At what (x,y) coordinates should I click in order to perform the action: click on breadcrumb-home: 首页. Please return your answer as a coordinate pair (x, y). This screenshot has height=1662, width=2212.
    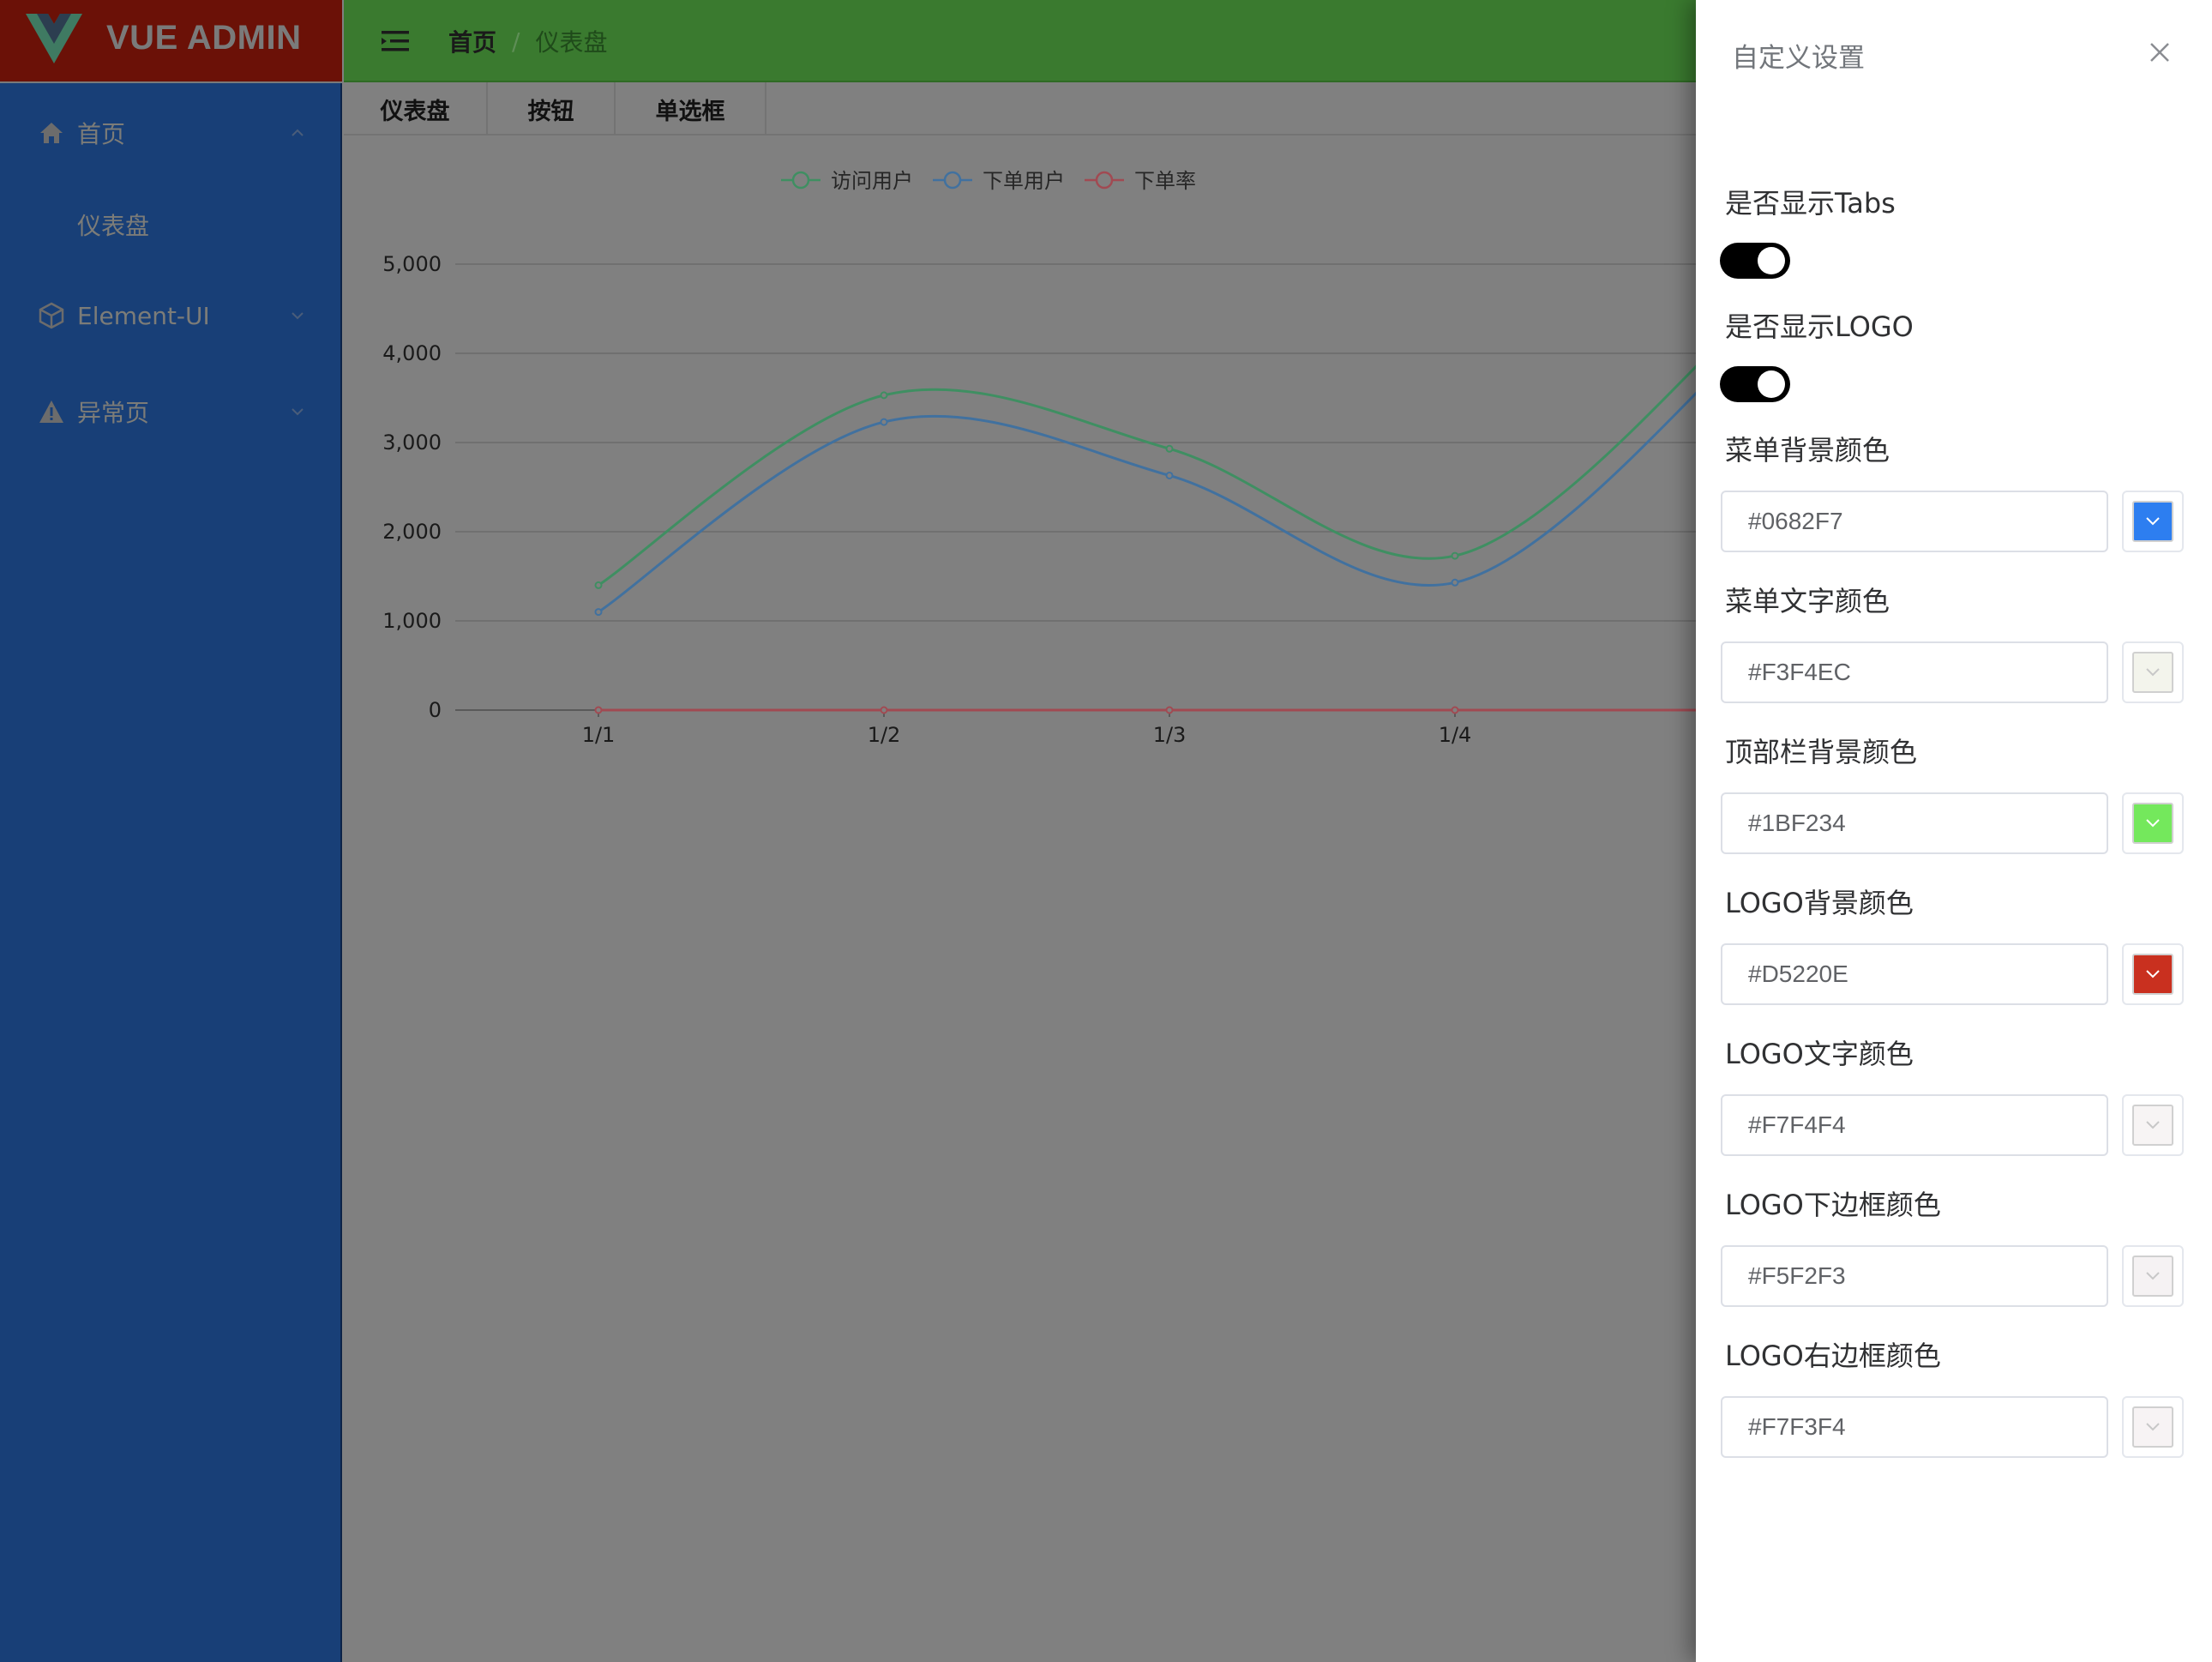
    Looking at the image, I should click on (472, 41).